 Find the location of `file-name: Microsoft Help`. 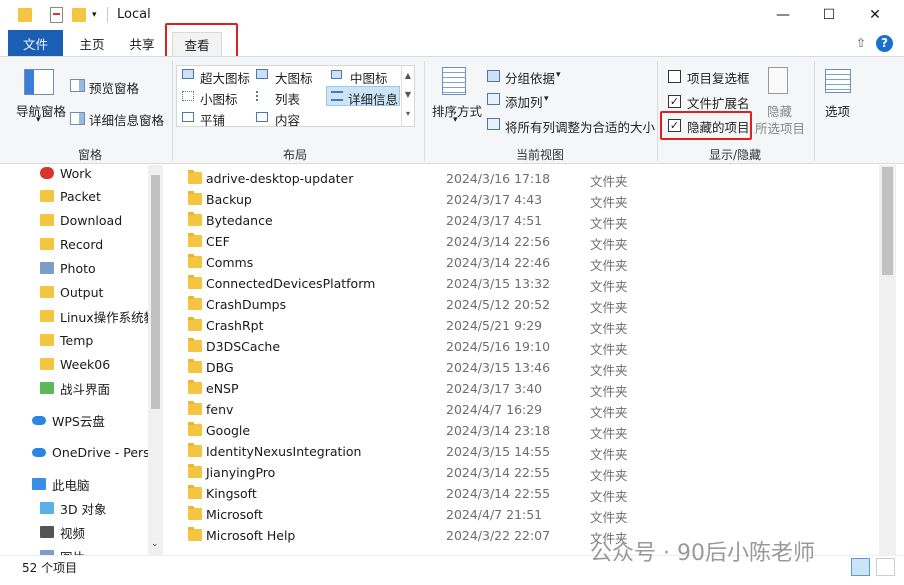

file-name: Microsoft Help is located at coordinates (251, 535).